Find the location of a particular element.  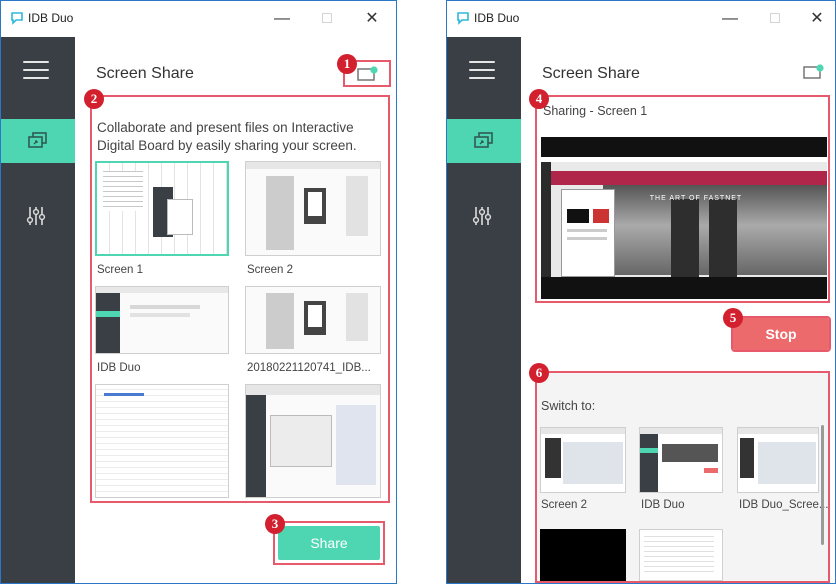

preview-banner-text: THE ART OF FASTNET is located at coordinates (696, 198).